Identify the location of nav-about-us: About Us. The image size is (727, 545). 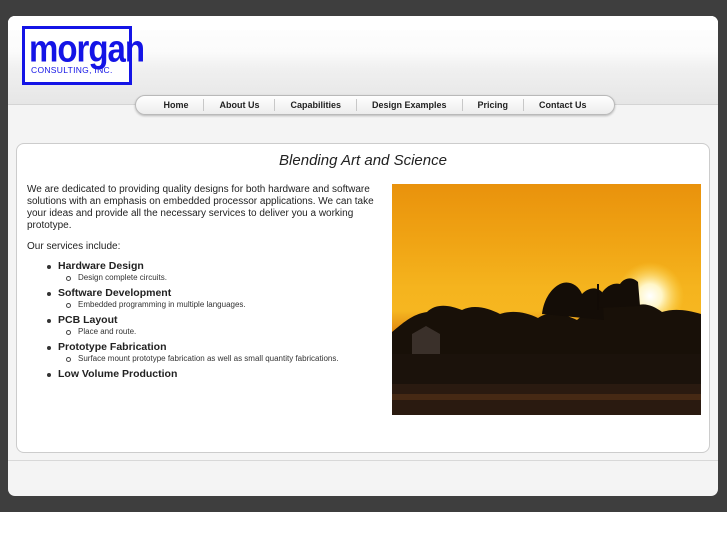
(238, 105).